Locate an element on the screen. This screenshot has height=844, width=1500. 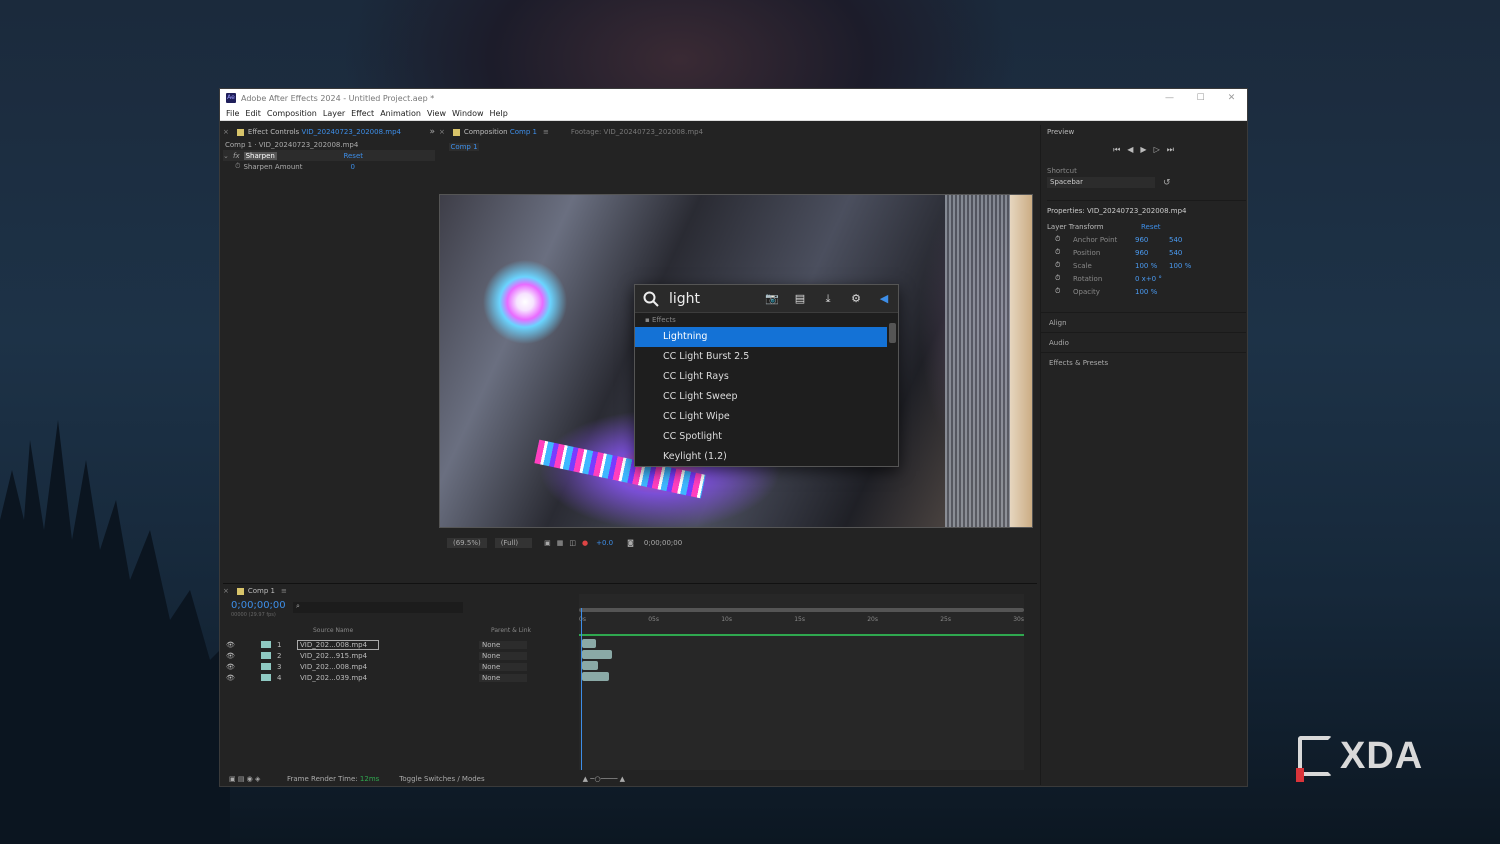
send-icon: ◀ is located at coordinates (884, 298).